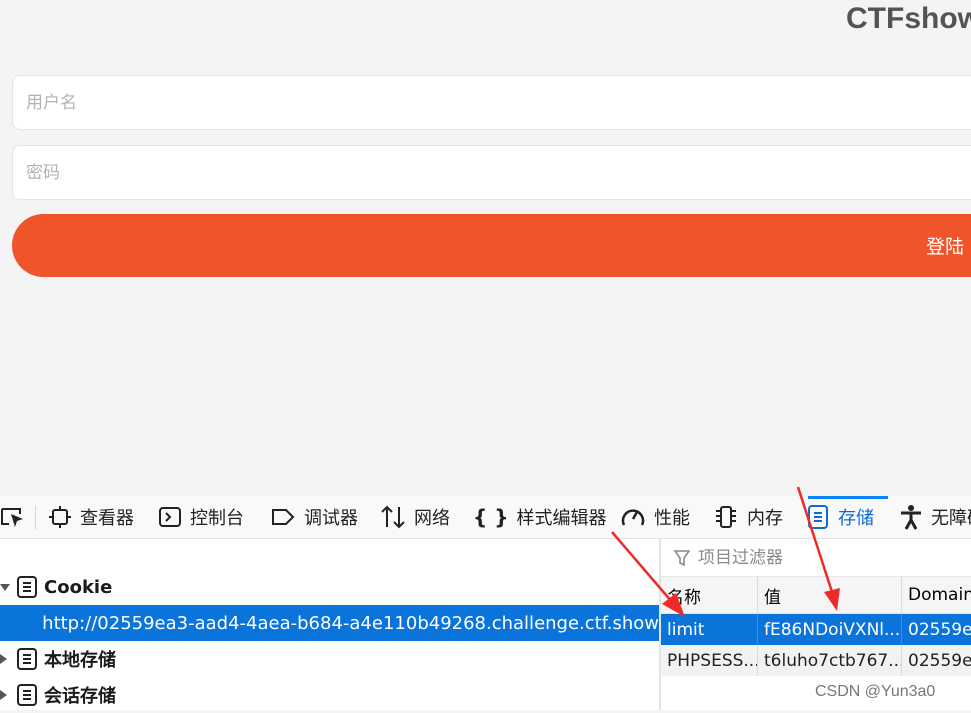 The image size is (971, 713). What do you see at coordinates (432, 517) in the screenshot?
I see `tab-label: 网络` at bounding box center [432, 517].